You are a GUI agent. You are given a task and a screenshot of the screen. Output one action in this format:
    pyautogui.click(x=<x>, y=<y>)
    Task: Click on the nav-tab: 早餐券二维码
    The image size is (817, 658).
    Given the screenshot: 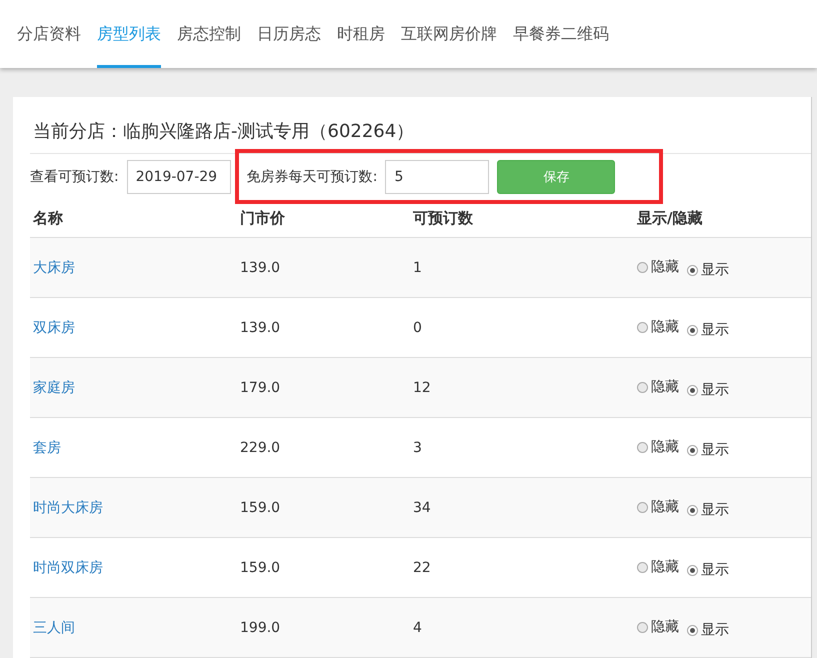 What is the action you would take?
    pyautogui.click(x=561, y=34)
    